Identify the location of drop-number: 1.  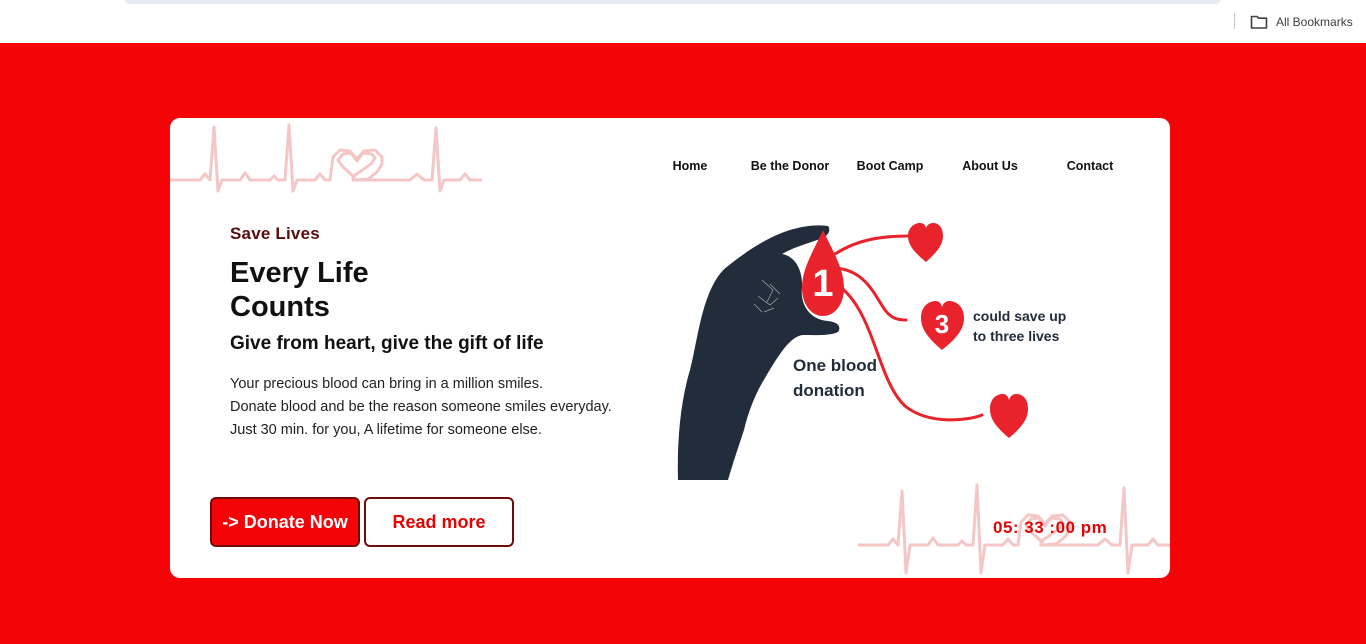
(822, 284).